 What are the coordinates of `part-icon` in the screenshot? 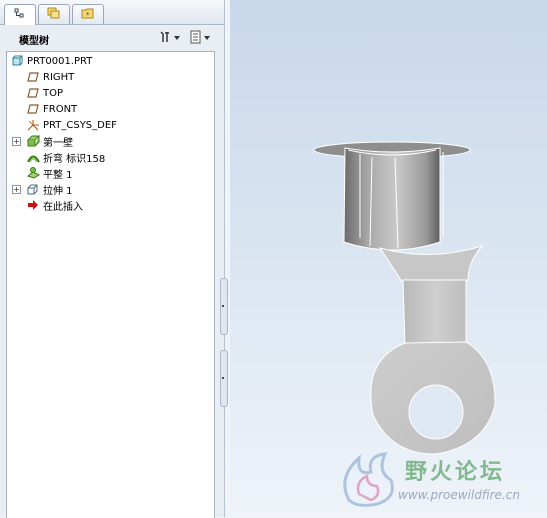 It's located at (17, 61).